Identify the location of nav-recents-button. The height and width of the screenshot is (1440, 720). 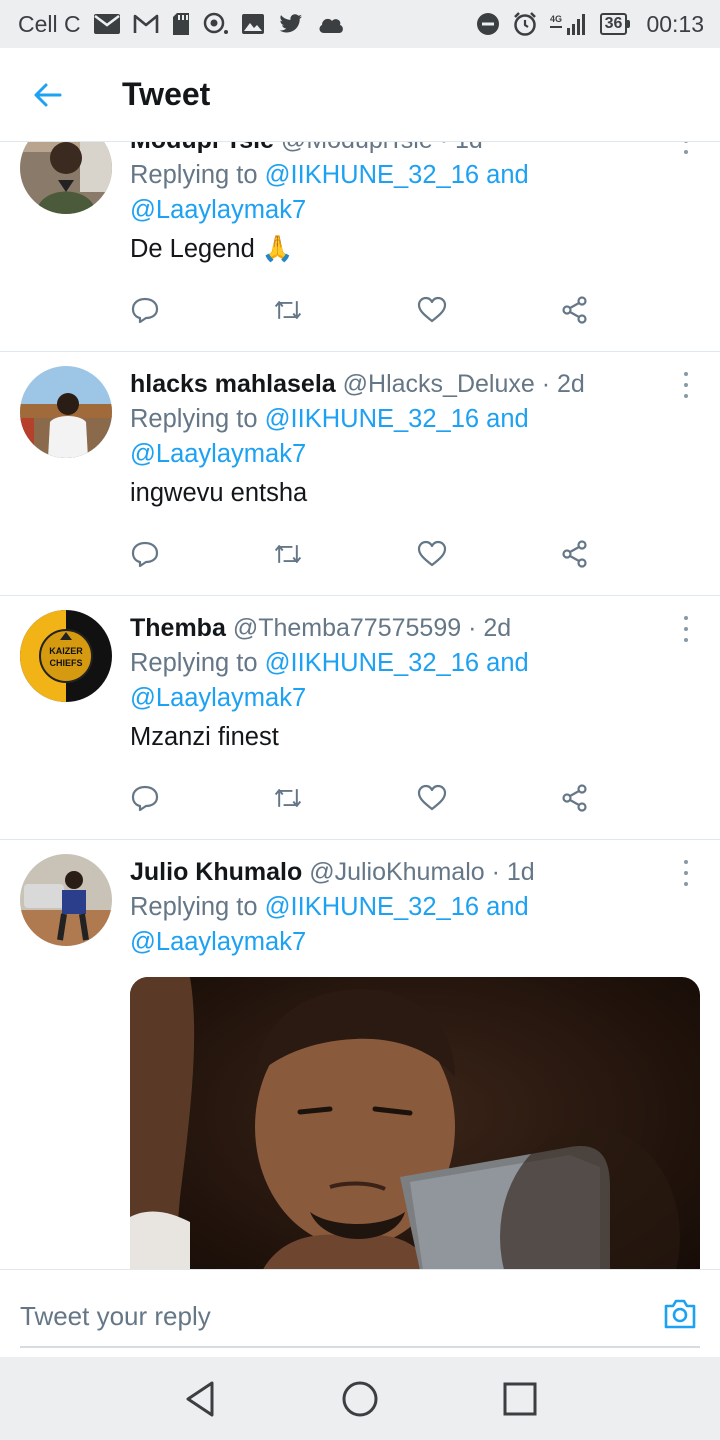
(520, 1399).